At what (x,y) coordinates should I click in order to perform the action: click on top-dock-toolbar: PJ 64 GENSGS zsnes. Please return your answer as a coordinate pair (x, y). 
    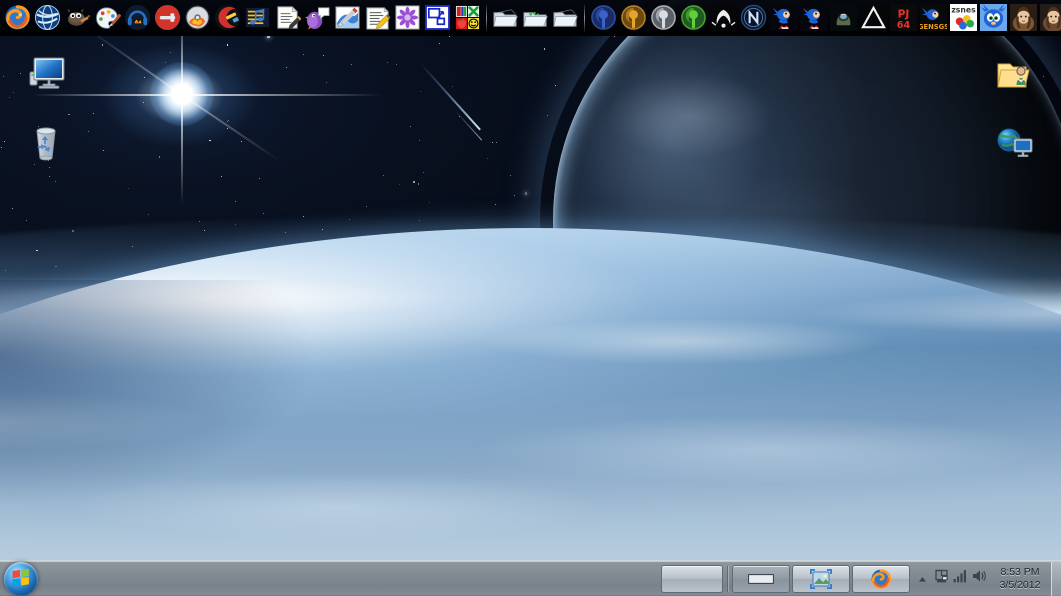
    Looking at the image, I should click on (530, 18).